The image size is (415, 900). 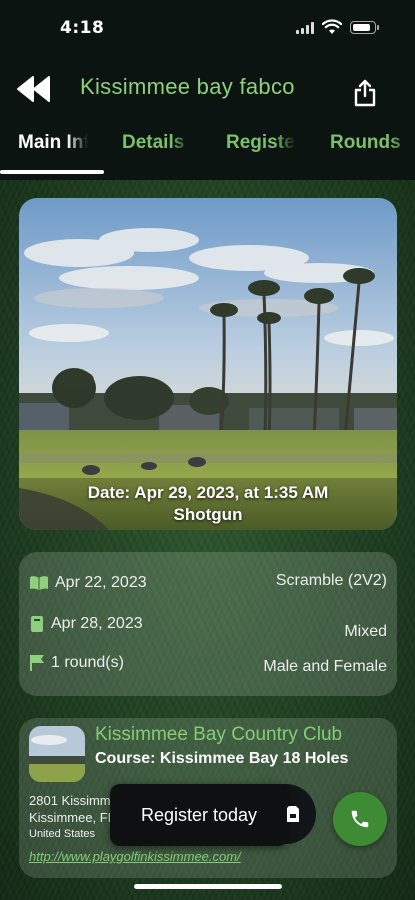 I want to click on club-course: Course: Kissimmee Bay 18 Holes, so click(x=222, y=758).